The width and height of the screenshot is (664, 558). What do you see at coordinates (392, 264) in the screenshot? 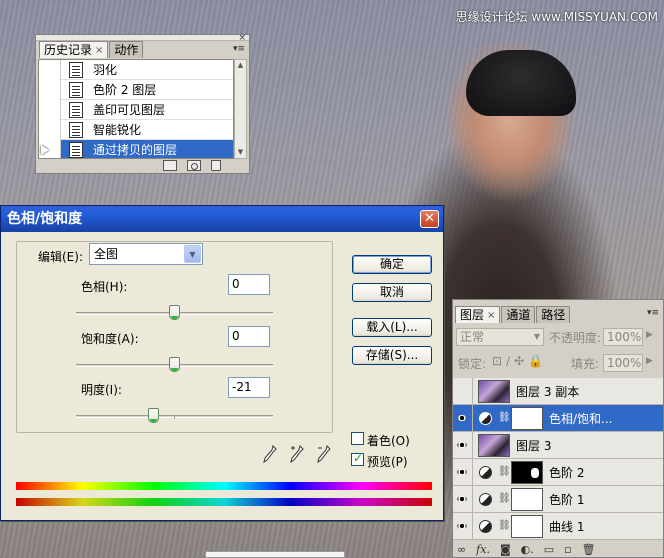
I see `ok-button: 确定` at bounding box center [392, 264].